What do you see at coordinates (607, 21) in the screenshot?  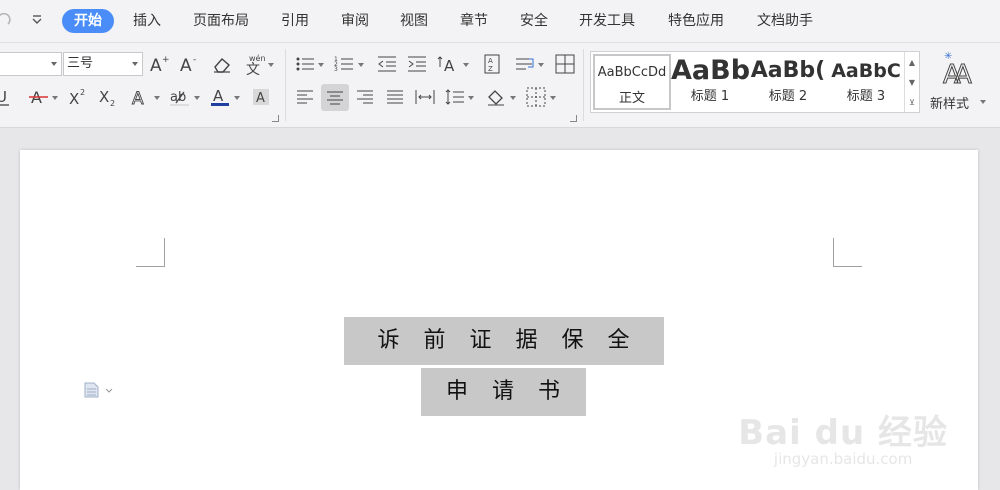 I see `tab-developer-tools: 开发工具` at bounding box center [607, 21].